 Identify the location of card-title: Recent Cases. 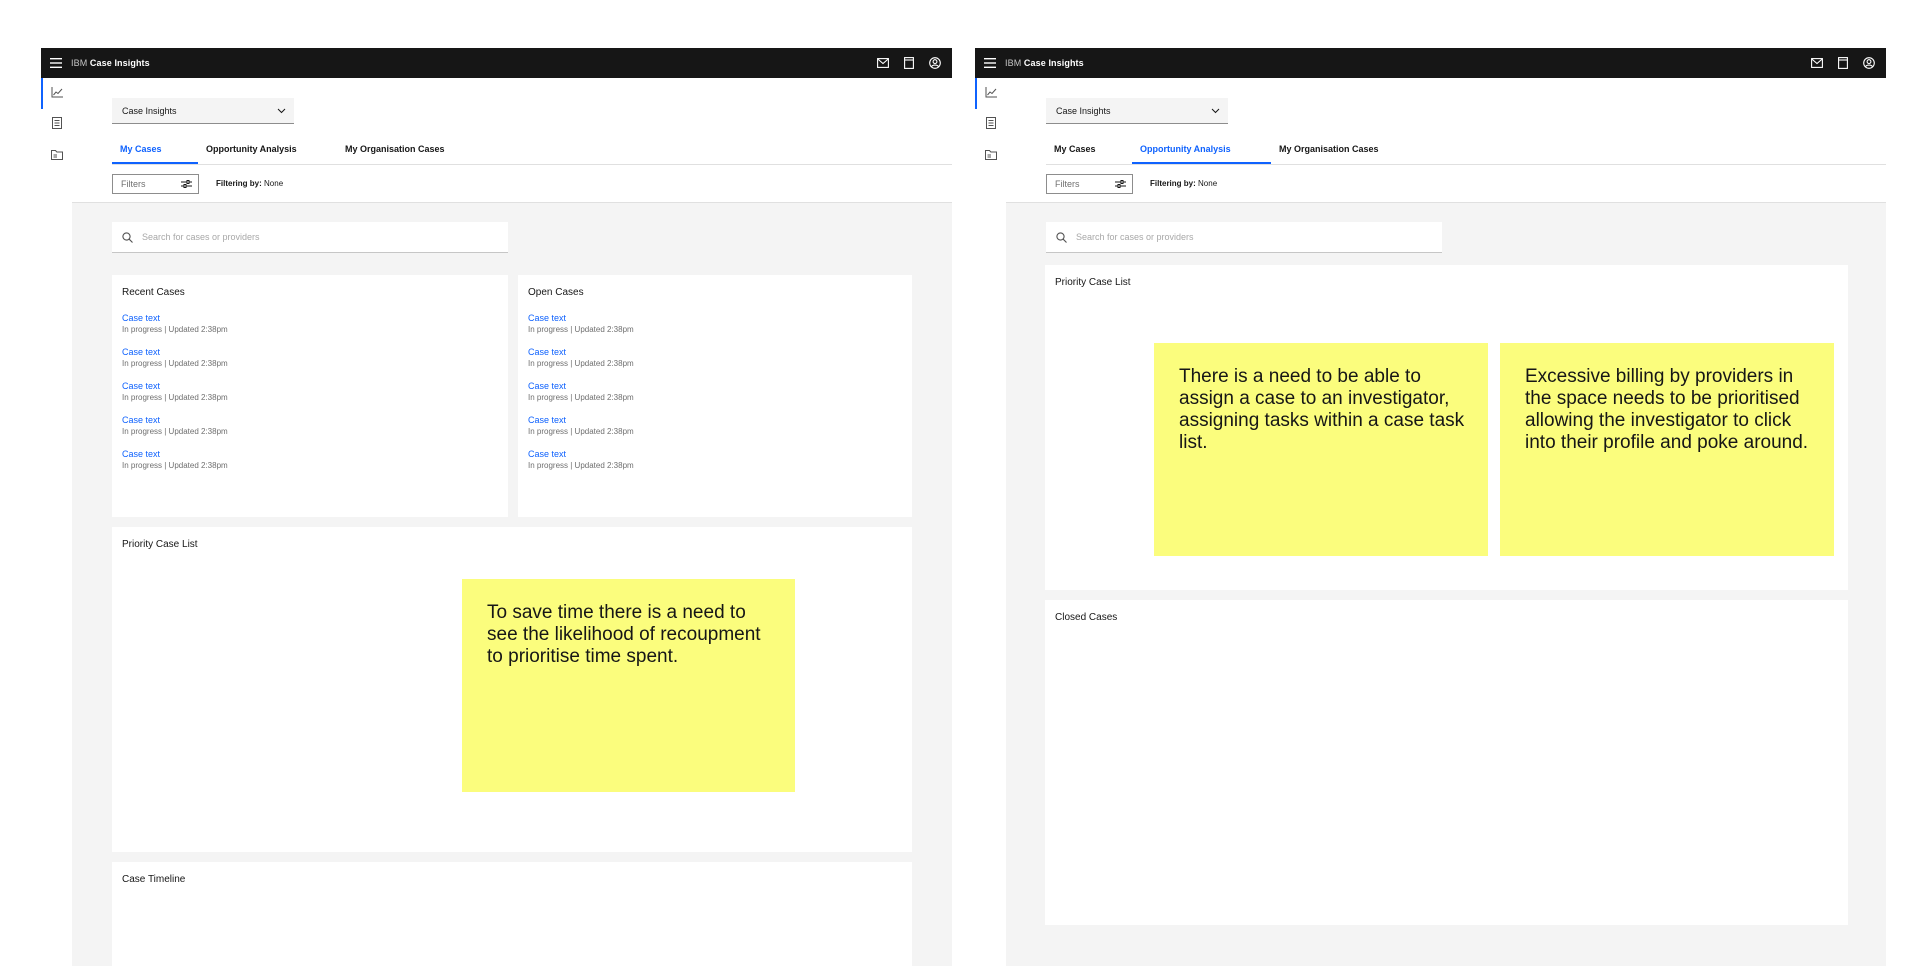
(153, 292).